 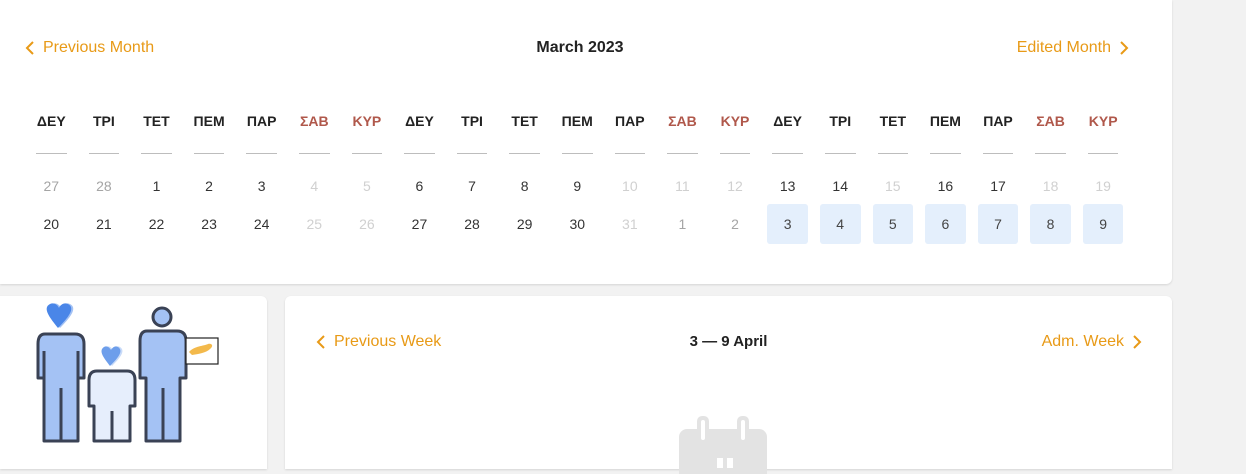 What do you see at coordinates (202, 351) in the screenshot?
I see `cyprus-flag-icon` at bounding box center [202, 351].